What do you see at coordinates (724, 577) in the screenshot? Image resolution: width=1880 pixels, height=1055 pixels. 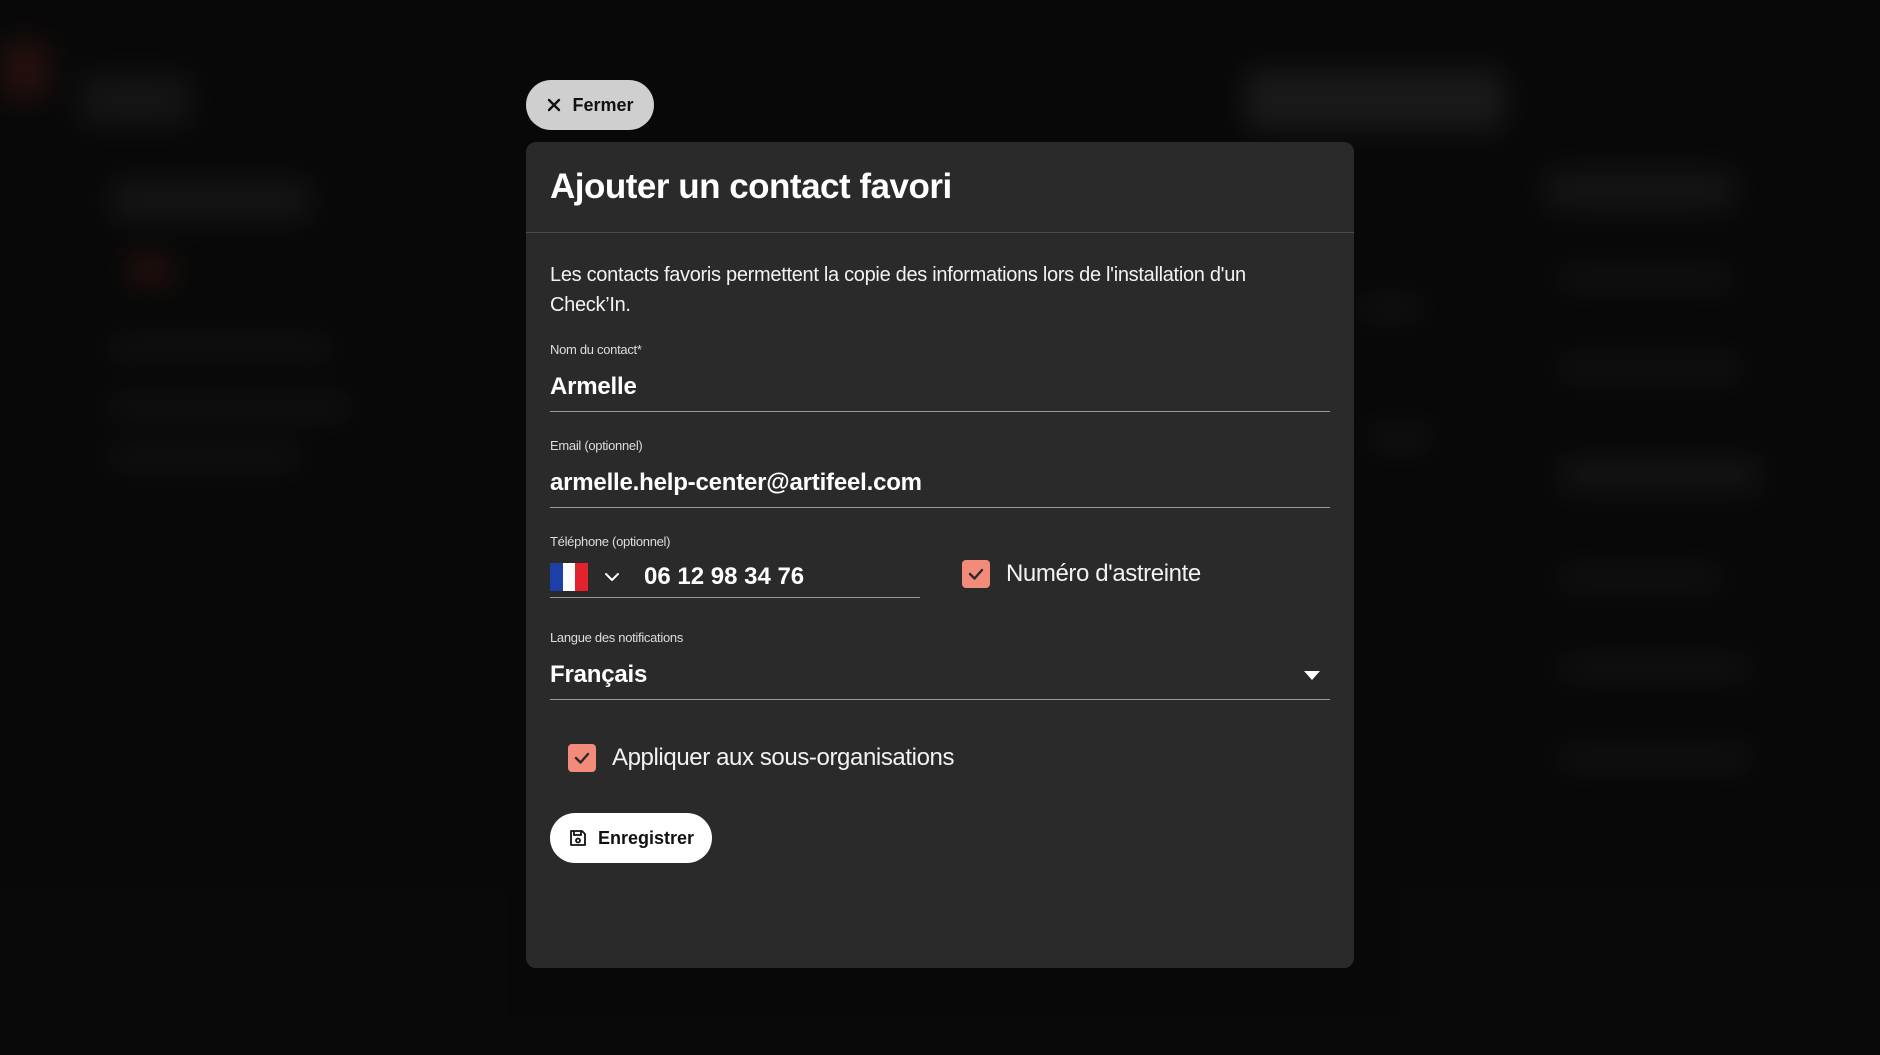 I see `phone-input: 06 12 98 34 76` at bounding box center [724, 577].